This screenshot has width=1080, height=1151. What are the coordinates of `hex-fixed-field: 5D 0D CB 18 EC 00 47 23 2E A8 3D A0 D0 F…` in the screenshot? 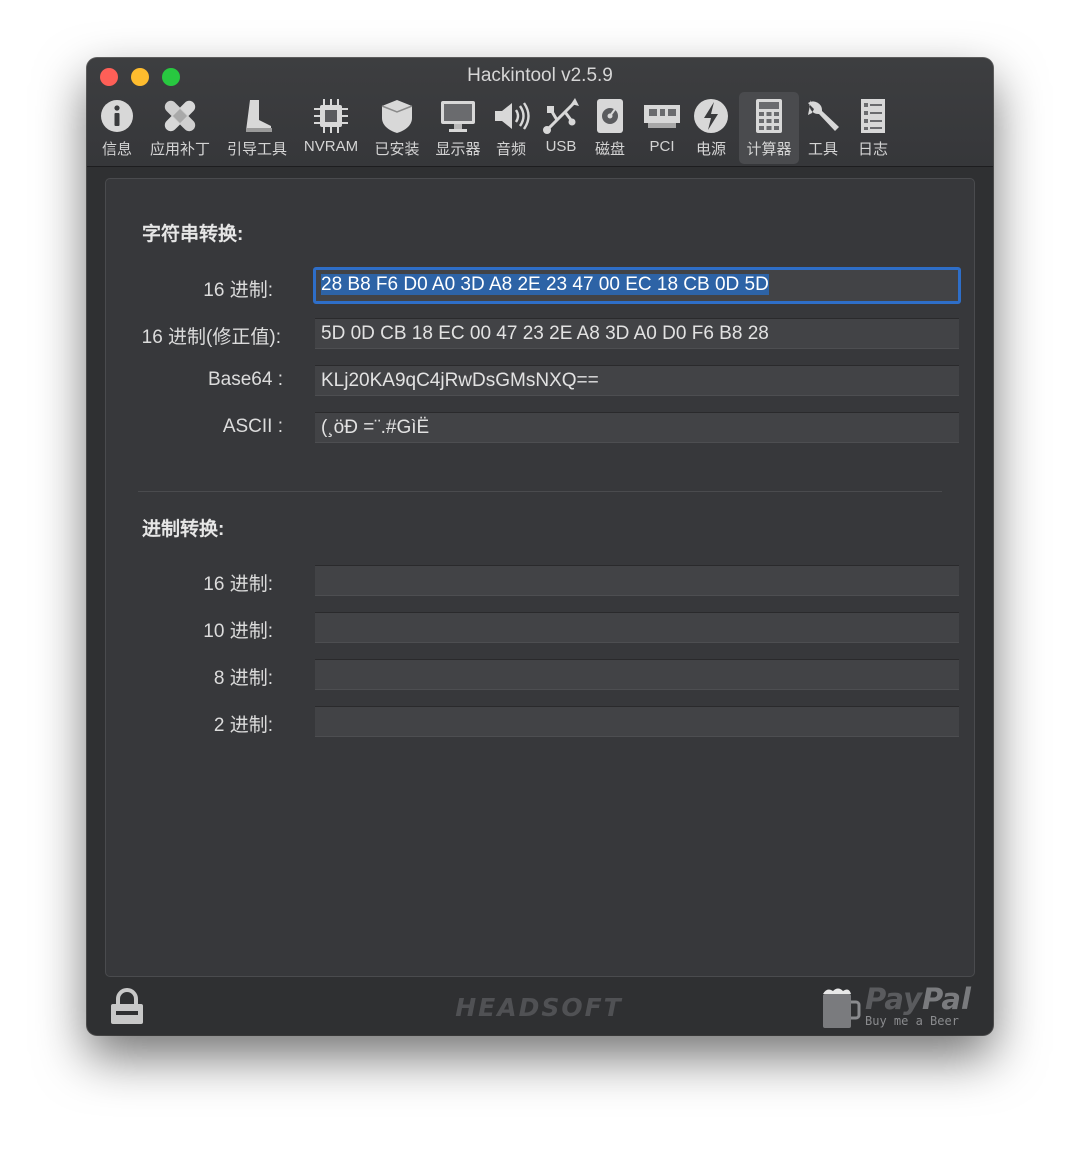 It's located at (637, 333).